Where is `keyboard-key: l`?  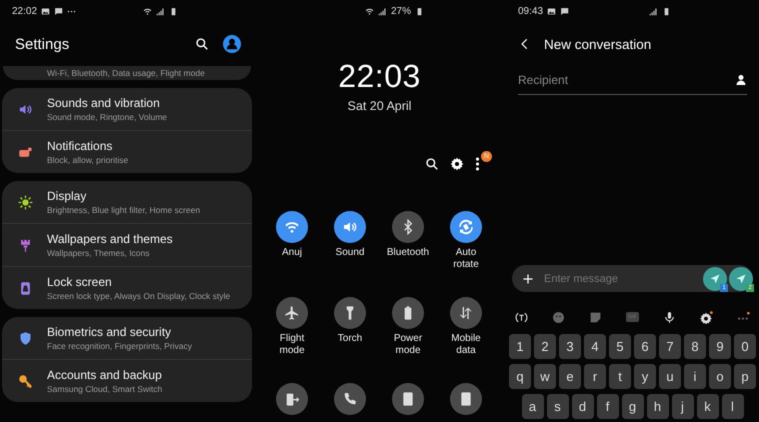
keyboard-key: l is located at coordinates (733, 406).